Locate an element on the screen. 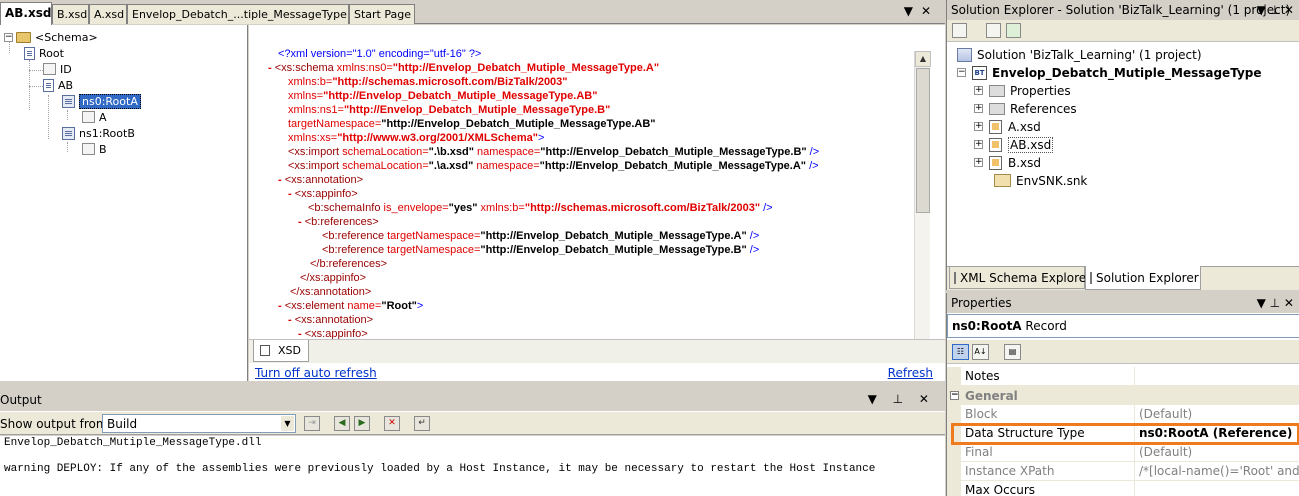 The height and width of the screenshot is (496, 1299). properties-object-selector: ns0:RootA Record is located at coordinates (1123, 326).